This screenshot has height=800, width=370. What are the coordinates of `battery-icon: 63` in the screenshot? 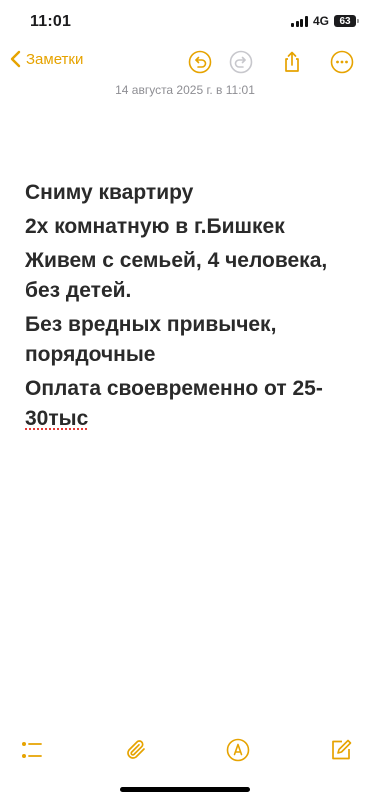 It's located at (346, 21).